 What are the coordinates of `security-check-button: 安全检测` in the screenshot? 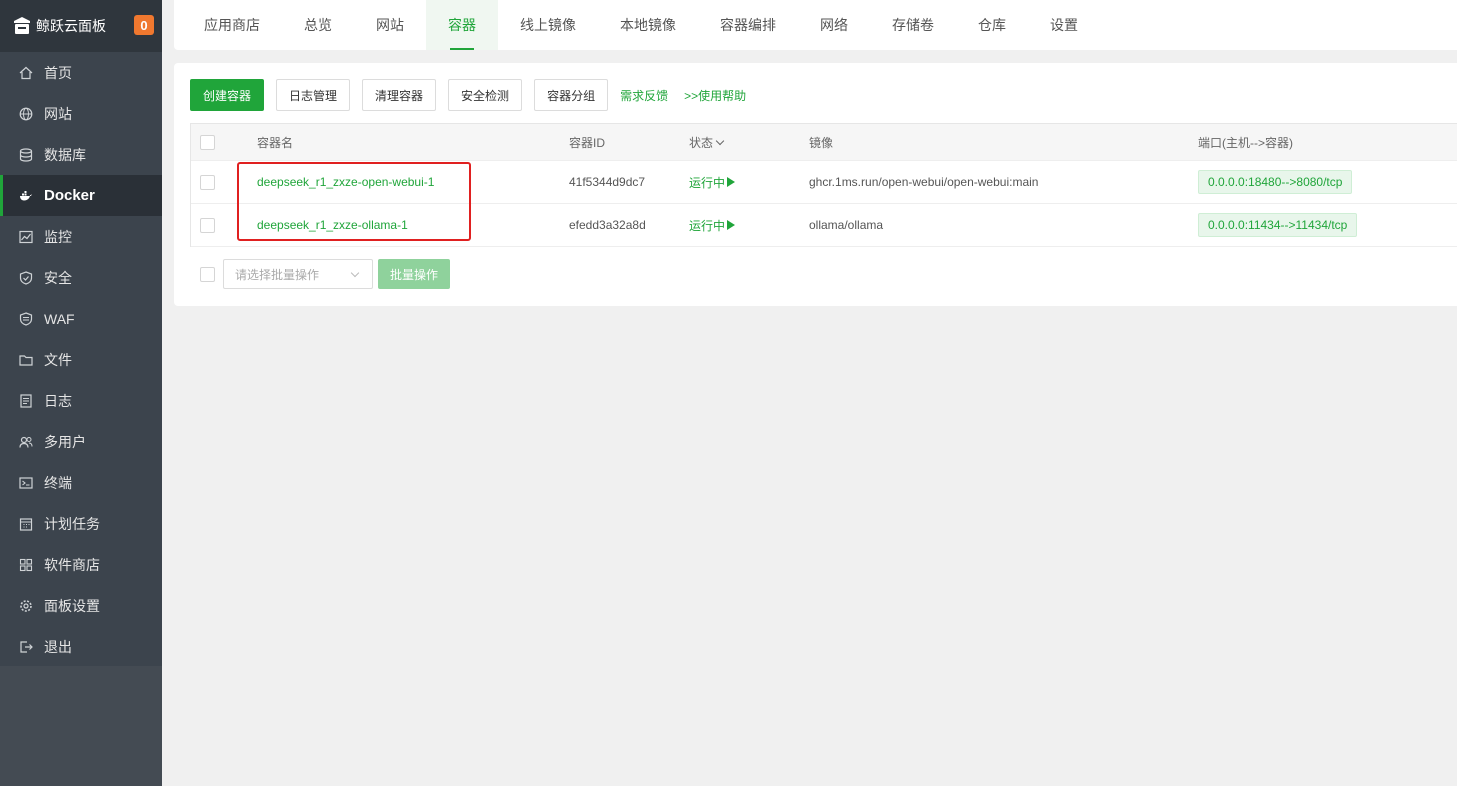 It's located at (485, 95).